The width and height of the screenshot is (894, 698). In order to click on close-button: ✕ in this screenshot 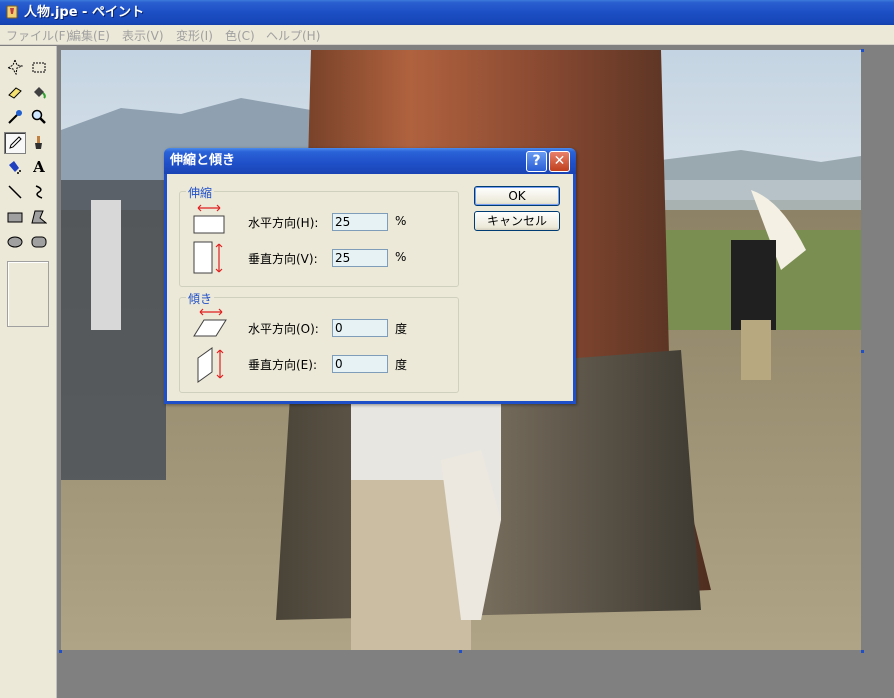, I will do `click(559, 161)`.